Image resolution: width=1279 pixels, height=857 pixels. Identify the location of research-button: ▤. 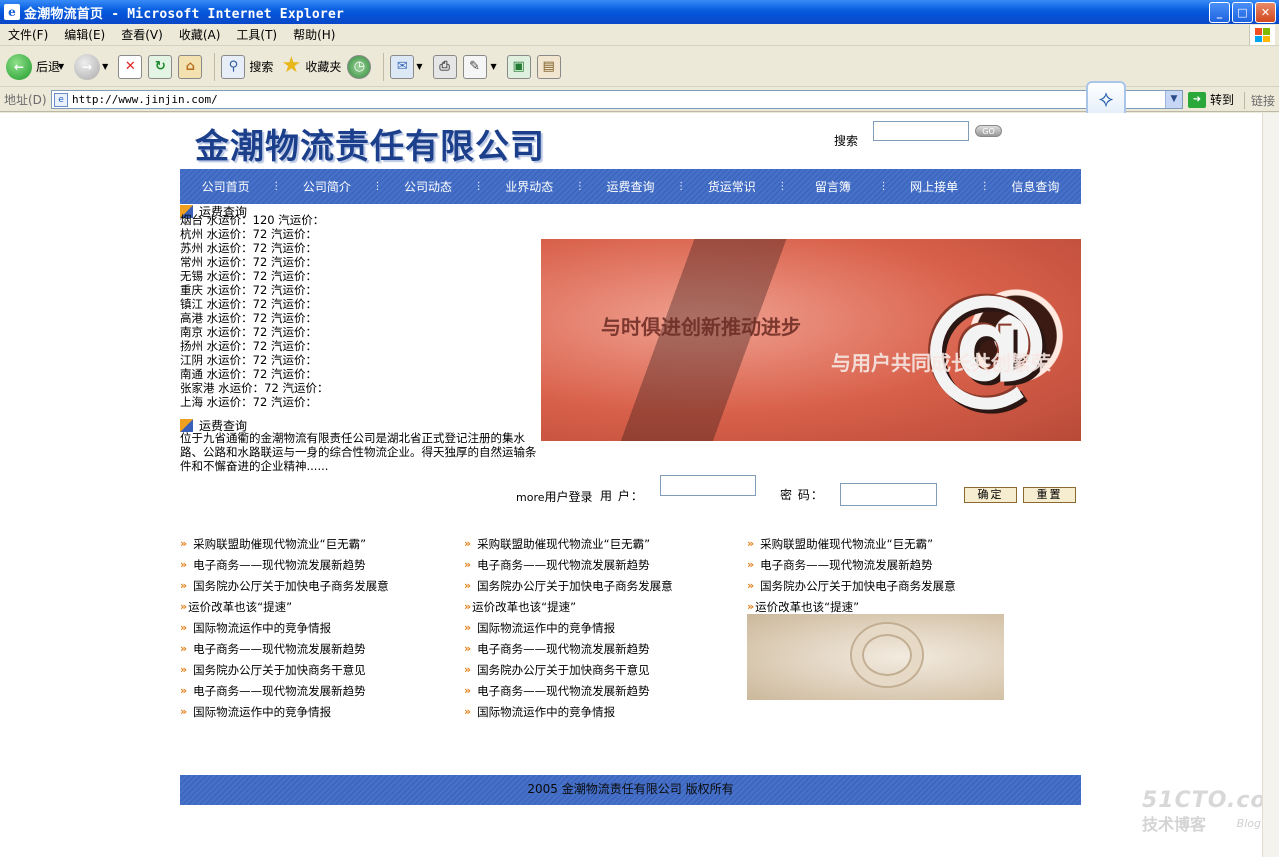
(548, 66).